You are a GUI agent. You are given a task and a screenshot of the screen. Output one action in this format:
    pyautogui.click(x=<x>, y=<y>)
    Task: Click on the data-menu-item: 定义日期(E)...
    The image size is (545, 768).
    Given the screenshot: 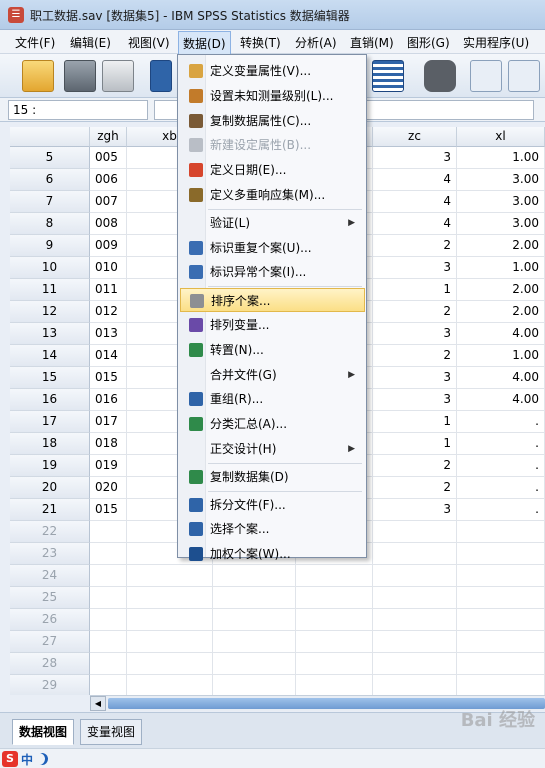 What is the action you would take?
    pyautogui.click(x=272, y=170)
    